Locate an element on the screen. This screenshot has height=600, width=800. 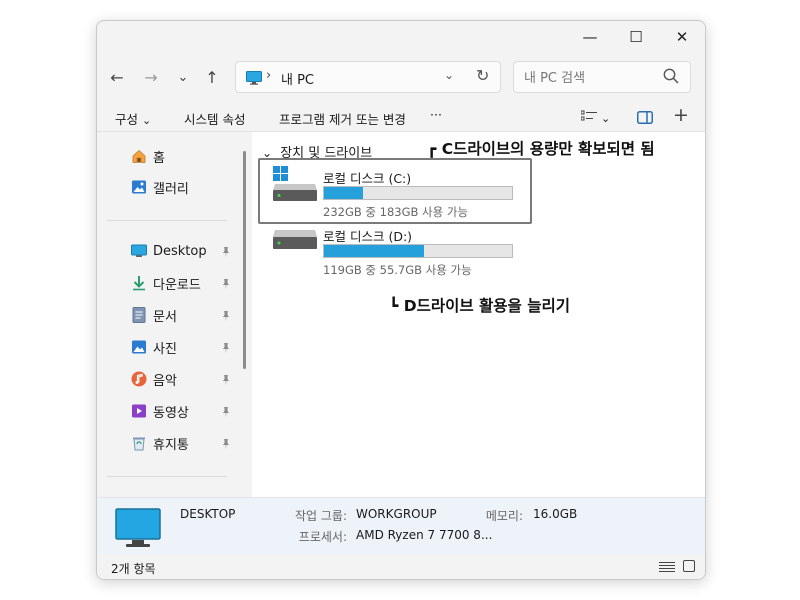
maximize-icon: ☐ is located at coordinates (636, 37).